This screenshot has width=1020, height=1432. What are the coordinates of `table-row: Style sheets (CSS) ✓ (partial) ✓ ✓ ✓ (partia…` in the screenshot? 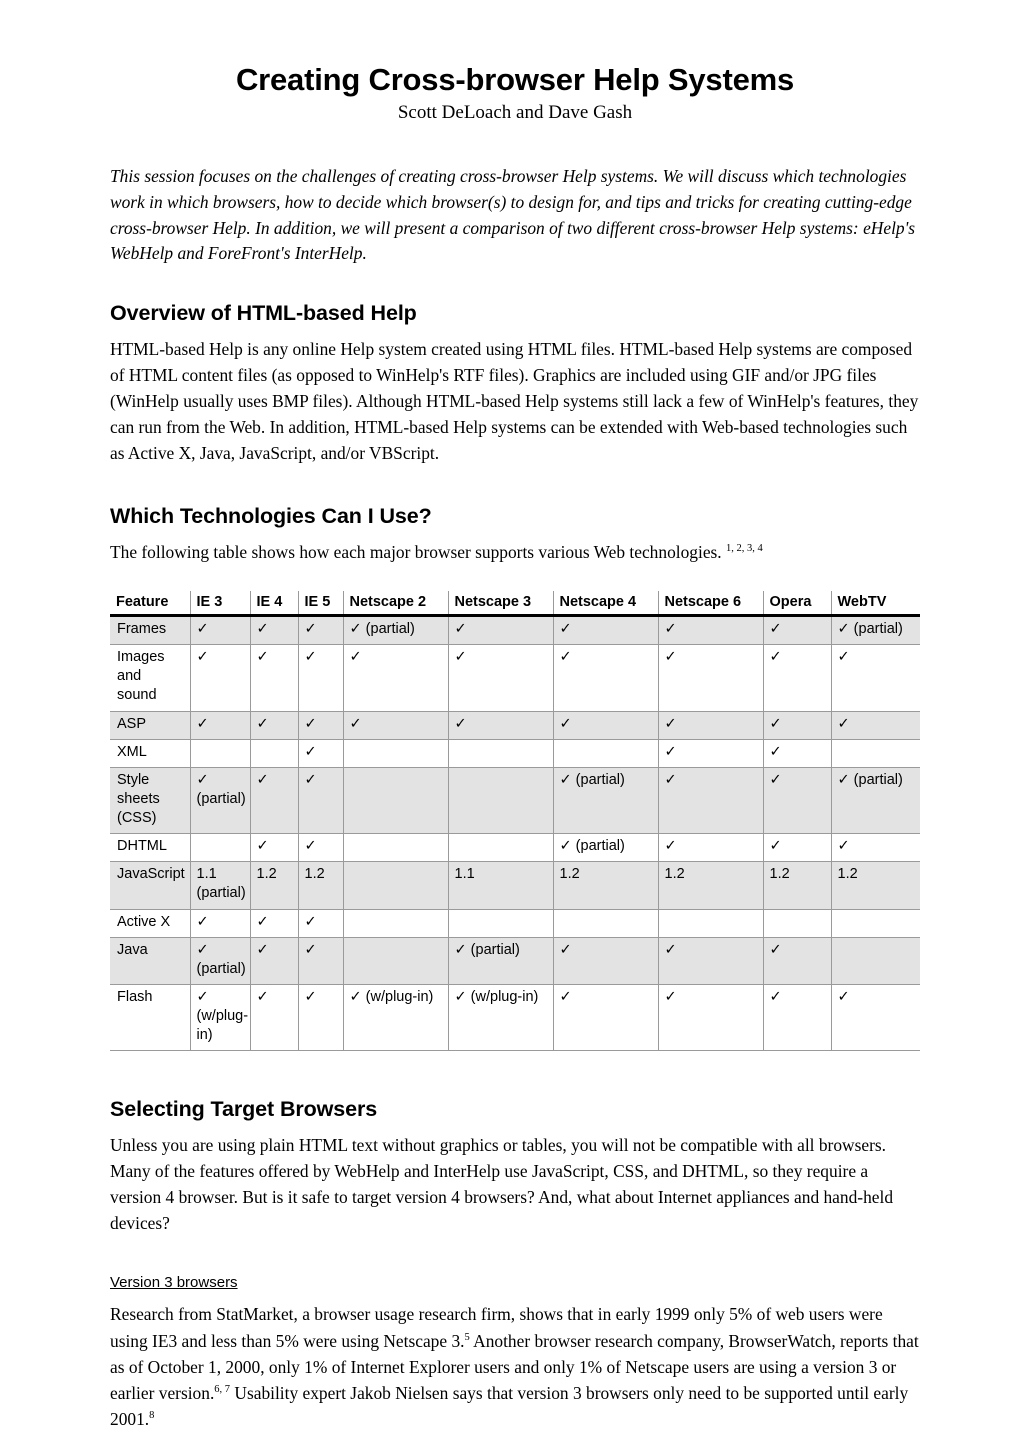 It's located at (515, 801).